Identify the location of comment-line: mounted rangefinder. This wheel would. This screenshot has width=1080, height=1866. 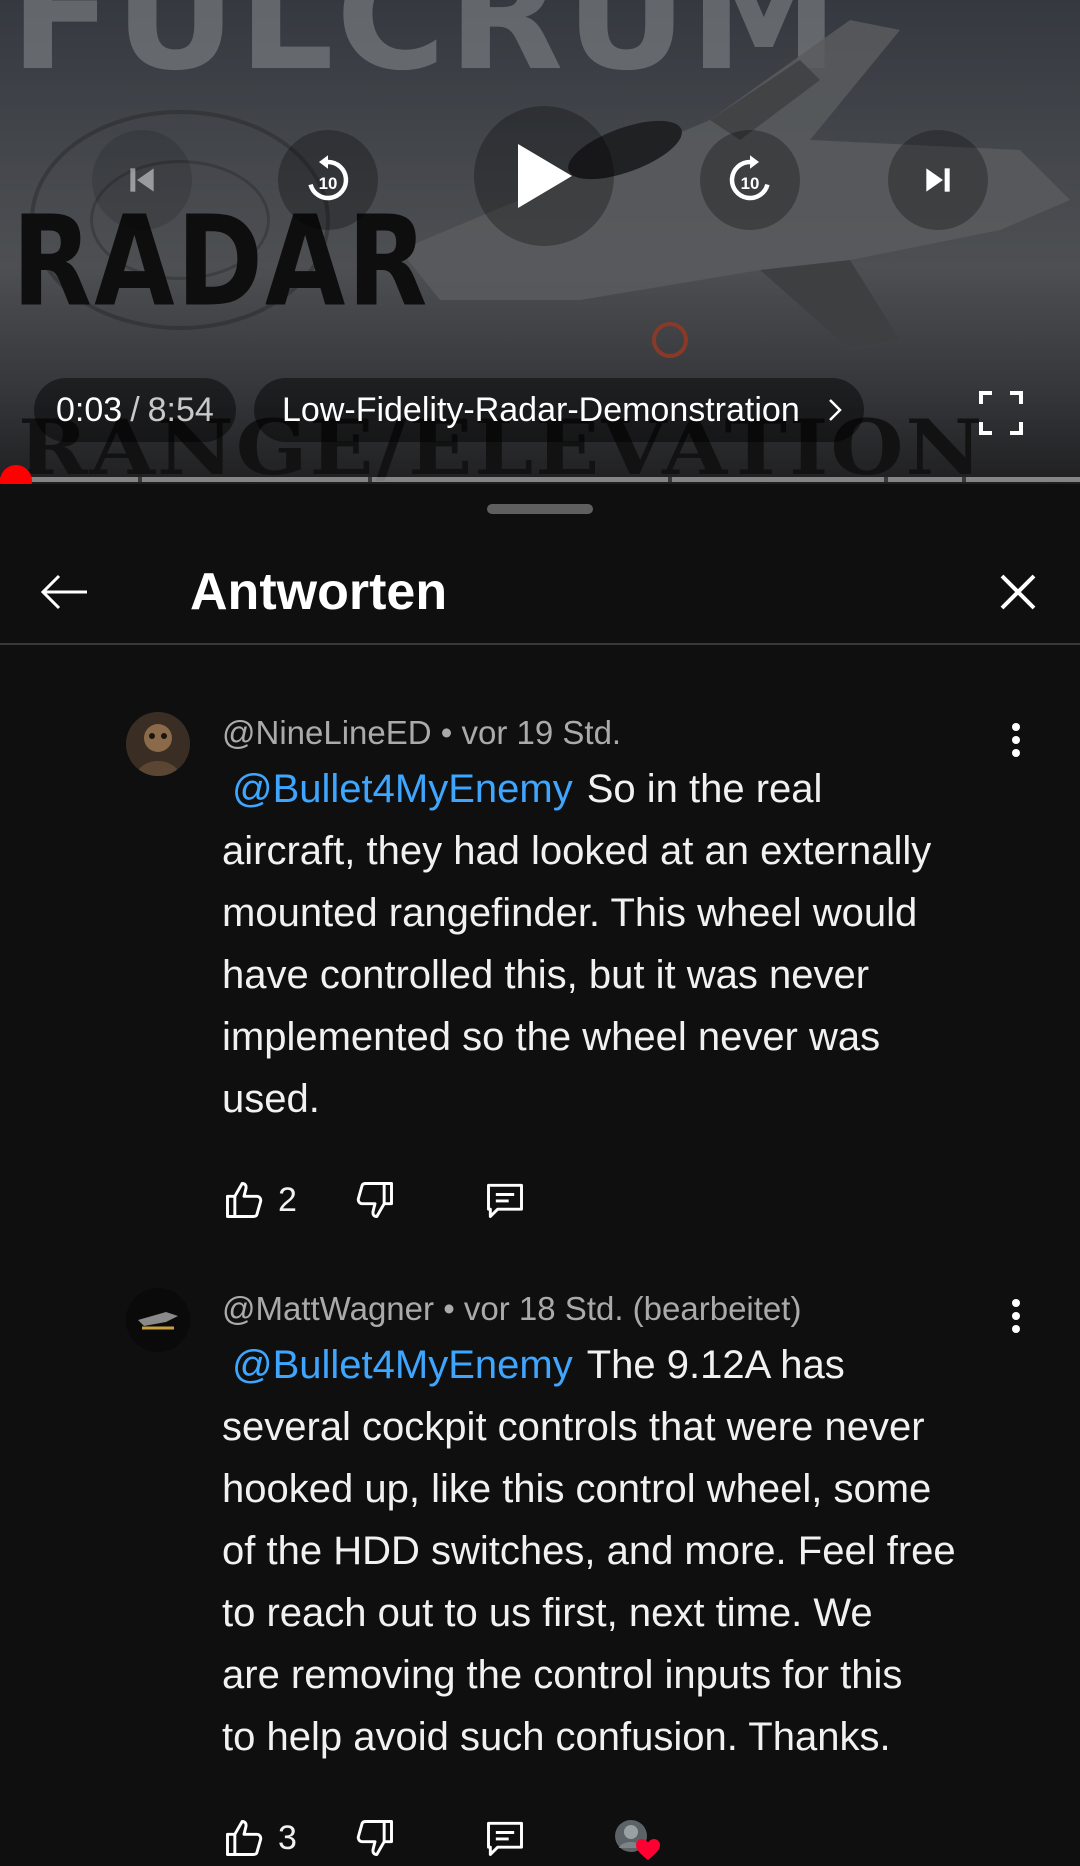
(570, 913).